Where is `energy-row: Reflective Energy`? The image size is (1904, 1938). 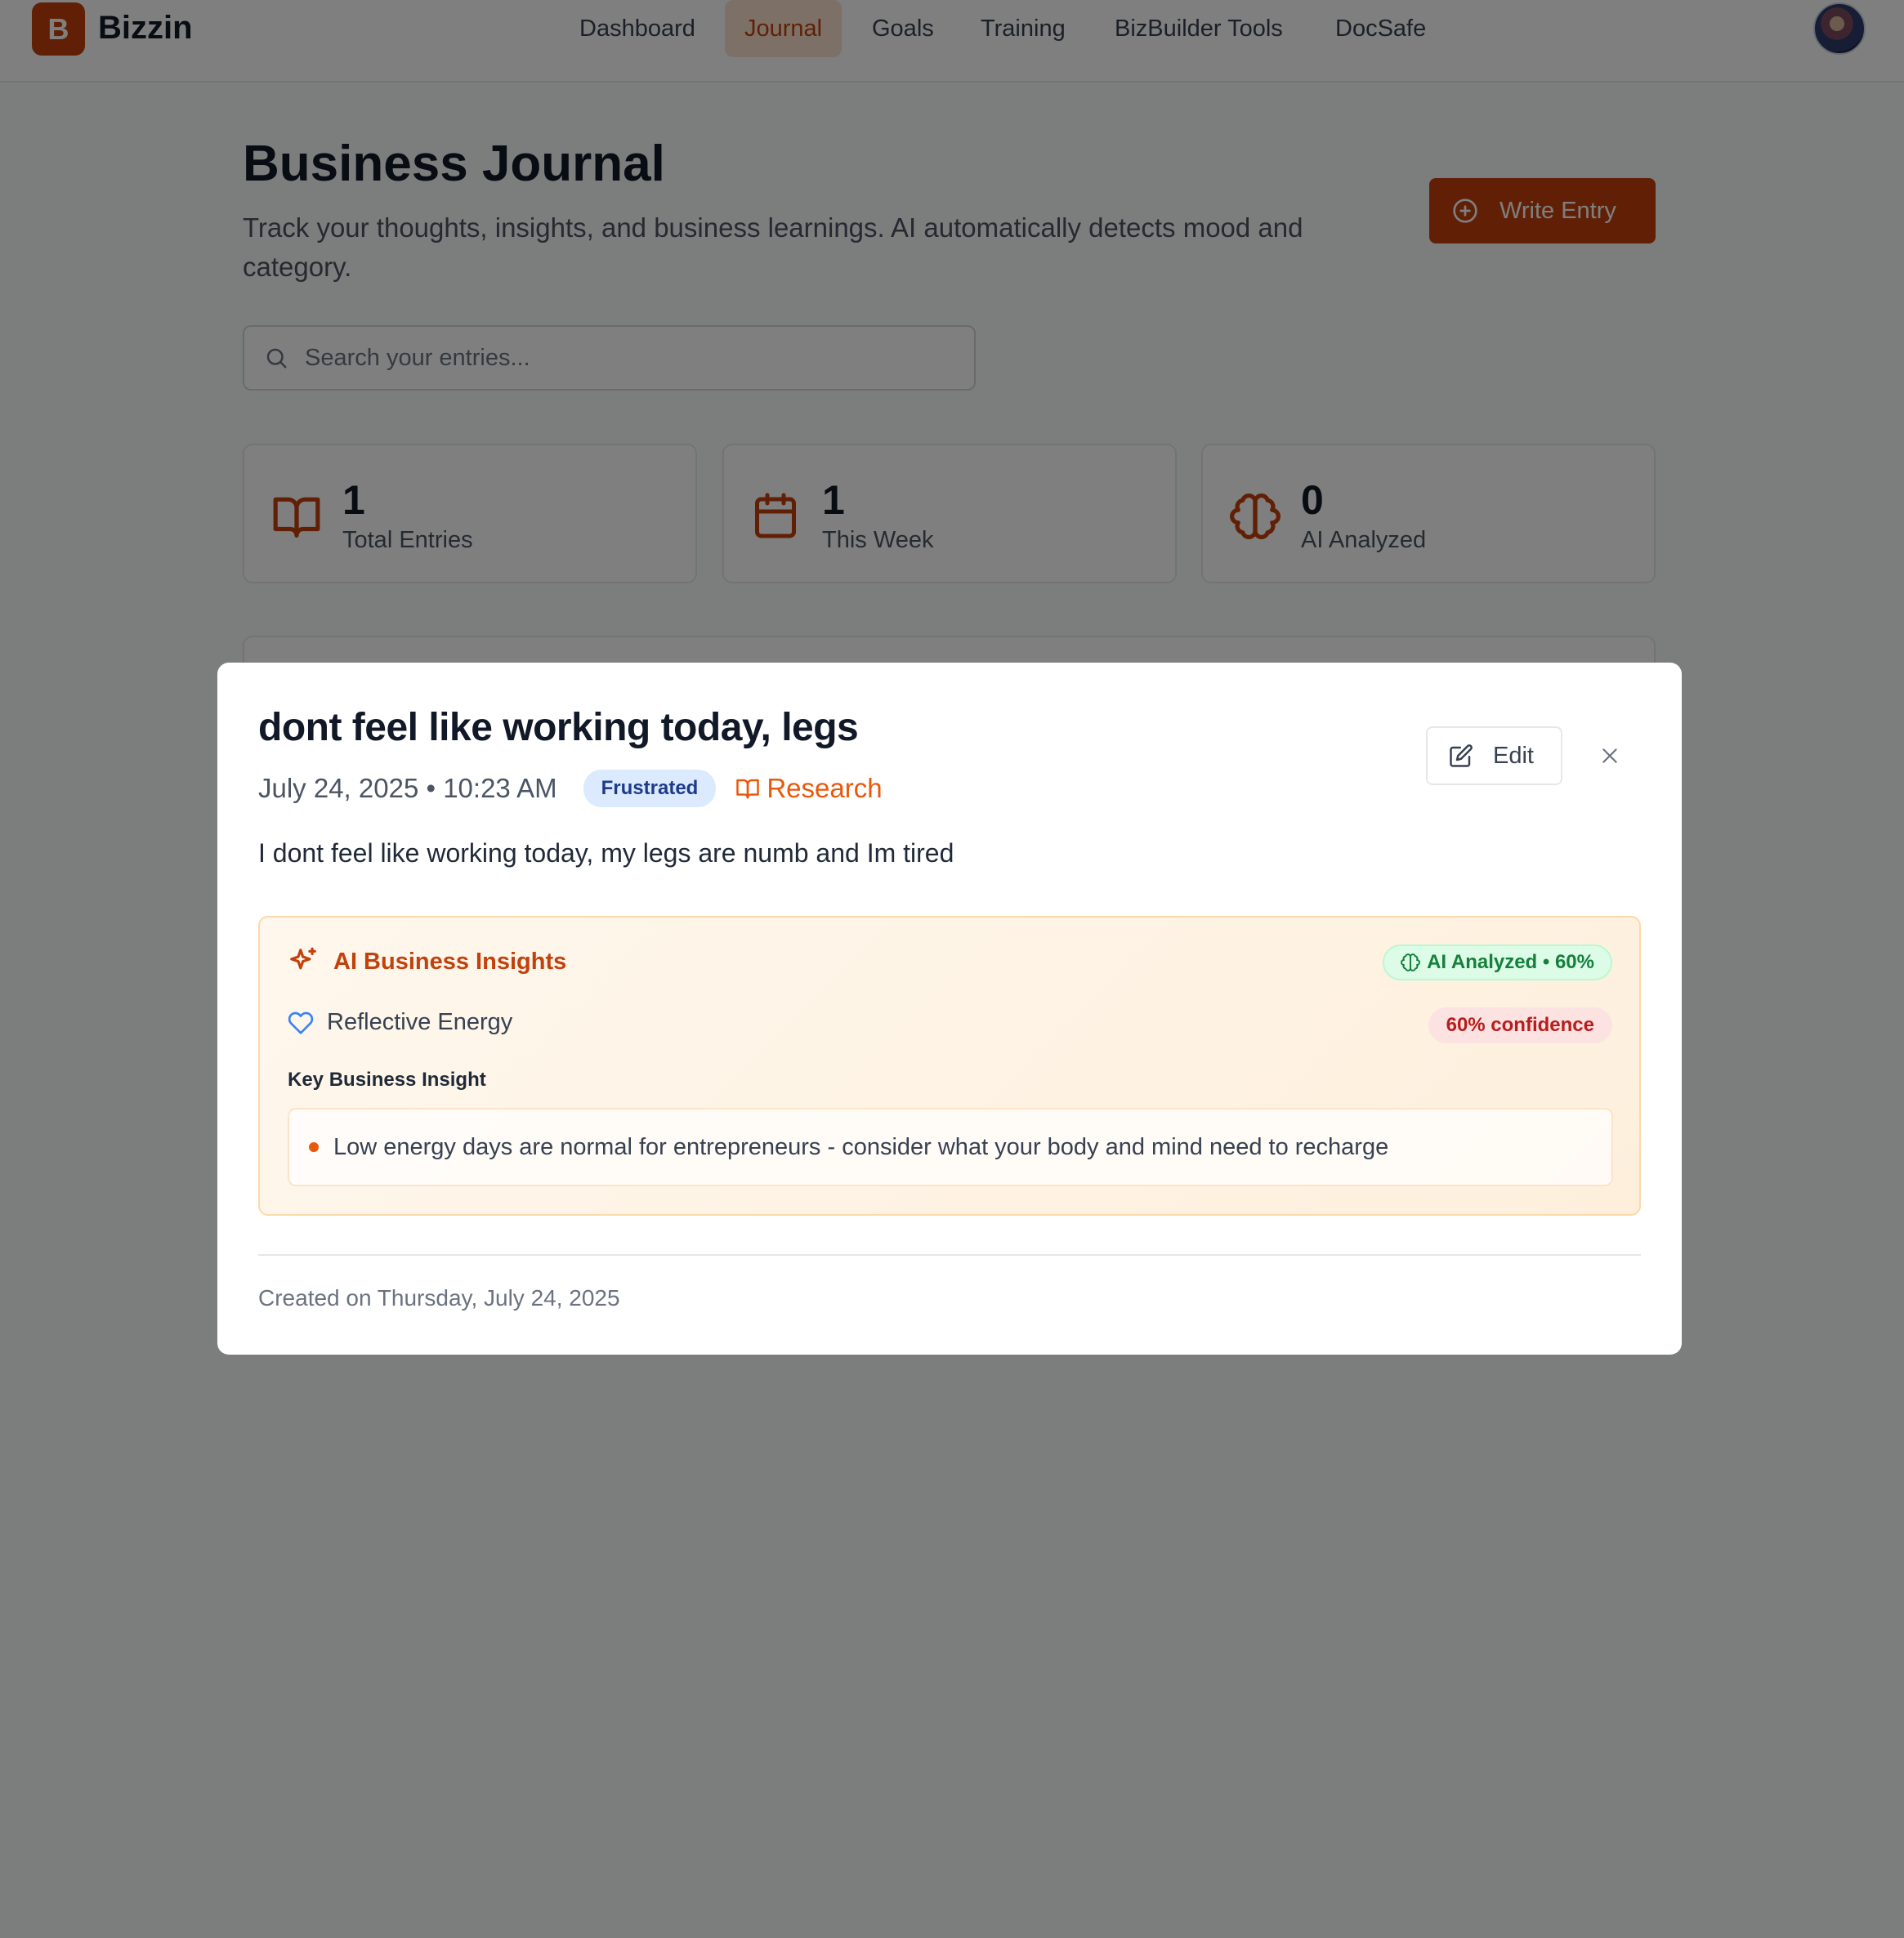 energy-row: Reflective Energy is located at coordinates (400, 1022).